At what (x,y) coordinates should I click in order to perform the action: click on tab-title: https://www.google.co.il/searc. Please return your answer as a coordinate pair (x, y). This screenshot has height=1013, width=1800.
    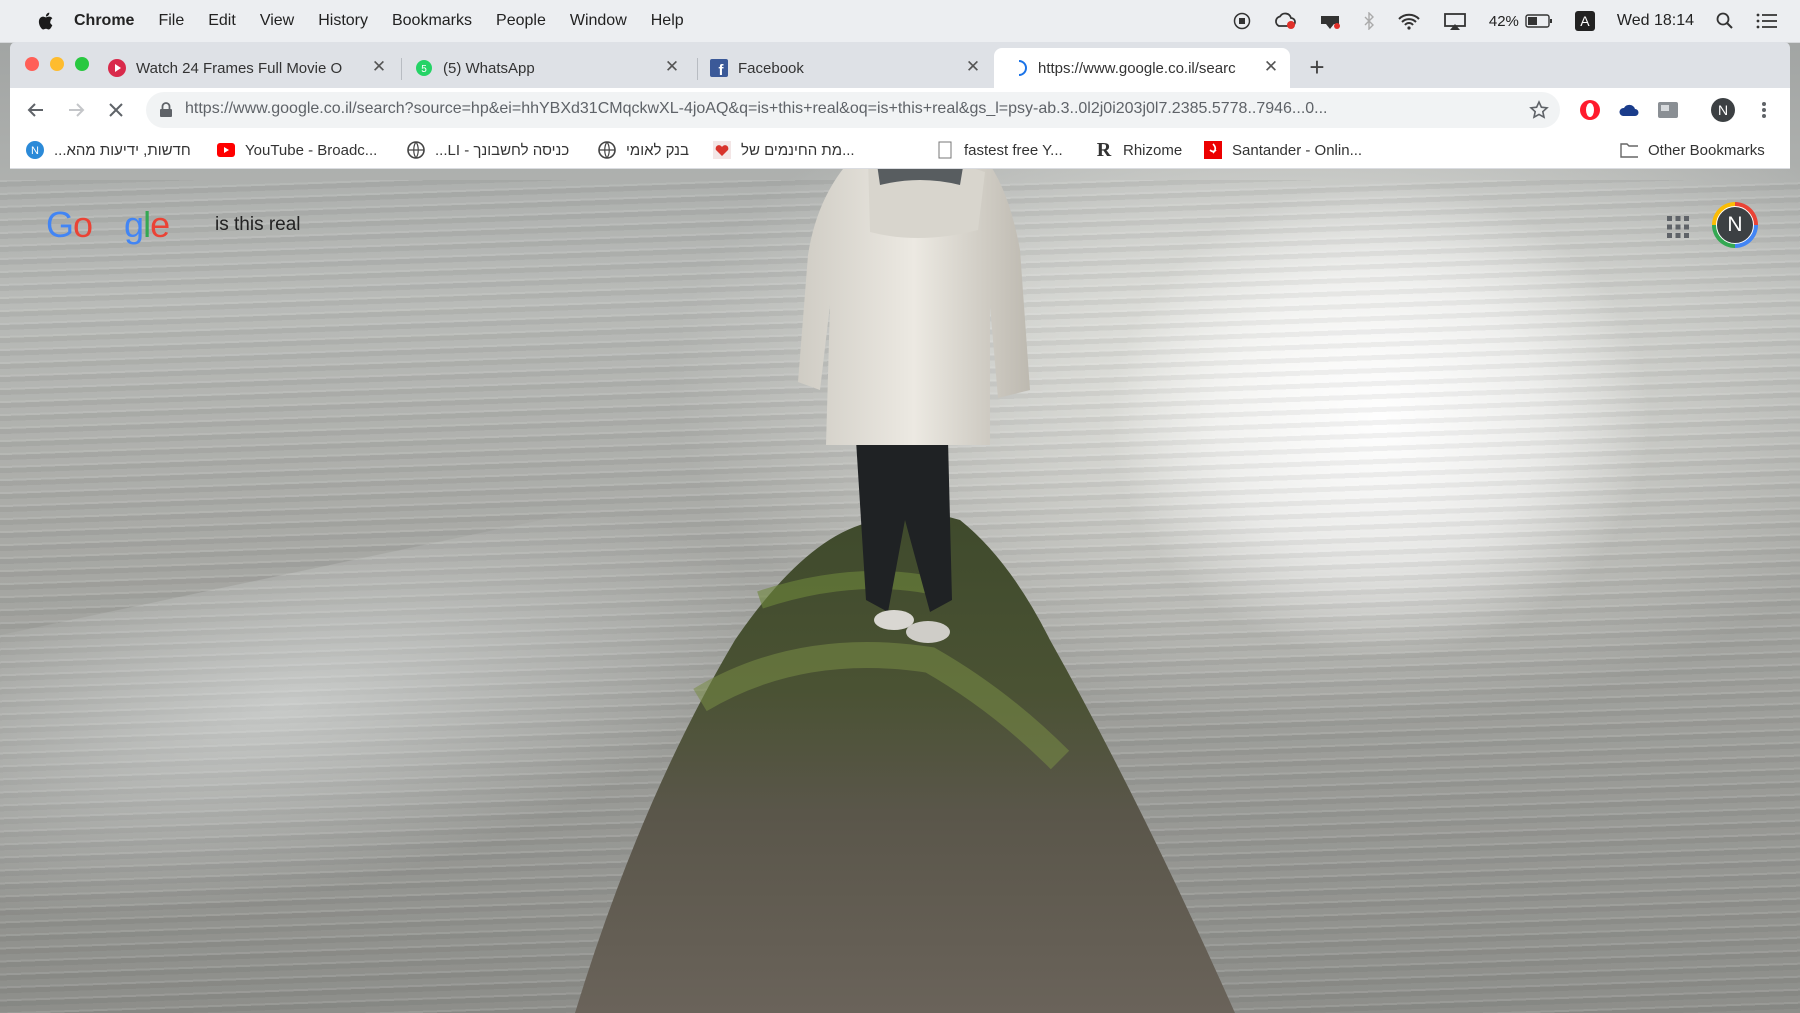
    Looking at the image, I should click on (1137, 68).